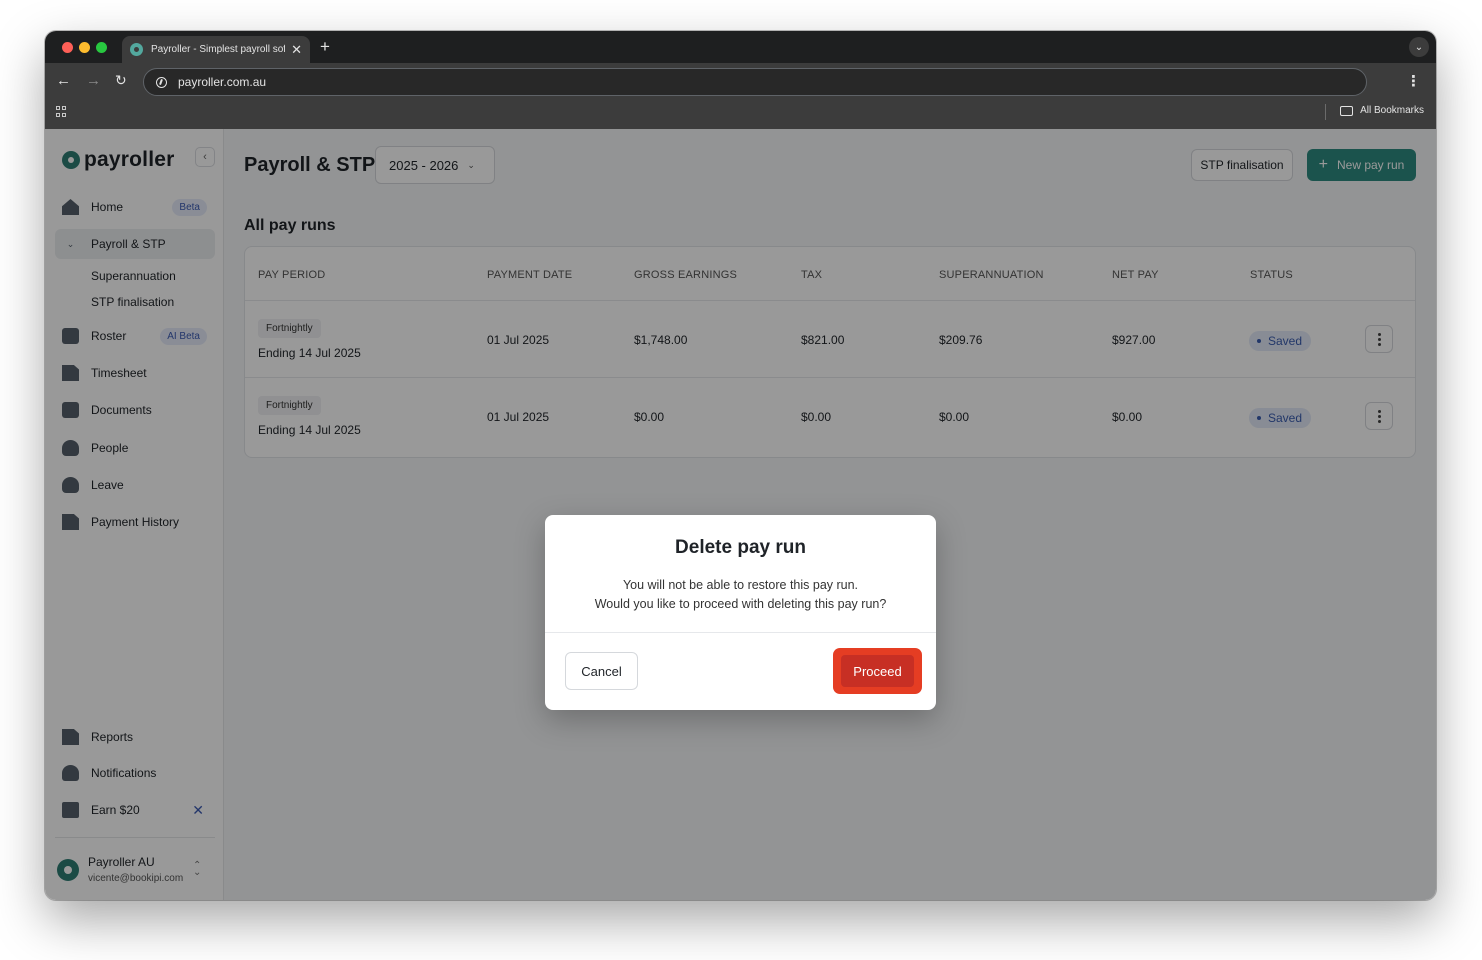 The height and width of the screenshot is (960, 1482). Describe the element at coordinates (121, 80) in the screenshot. I see `reload-icon: ↻` at that location.